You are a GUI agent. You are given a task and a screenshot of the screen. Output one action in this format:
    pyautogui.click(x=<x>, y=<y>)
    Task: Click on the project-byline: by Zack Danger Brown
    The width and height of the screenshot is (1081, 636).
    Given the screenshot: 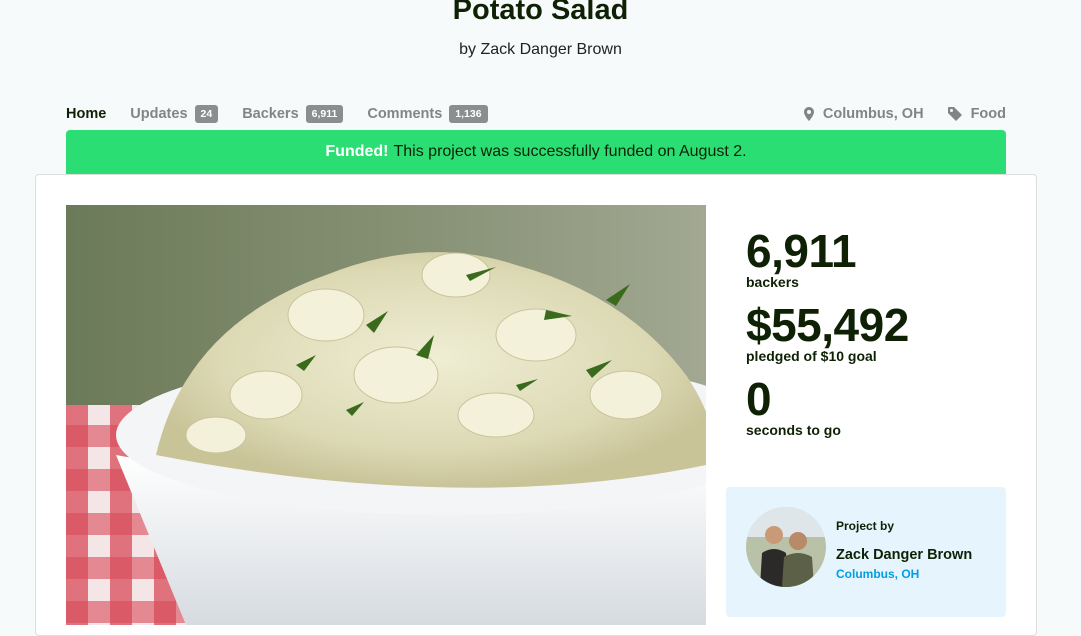 What is the action you would take?
    pyautogui.click(x=540, y=50)
    